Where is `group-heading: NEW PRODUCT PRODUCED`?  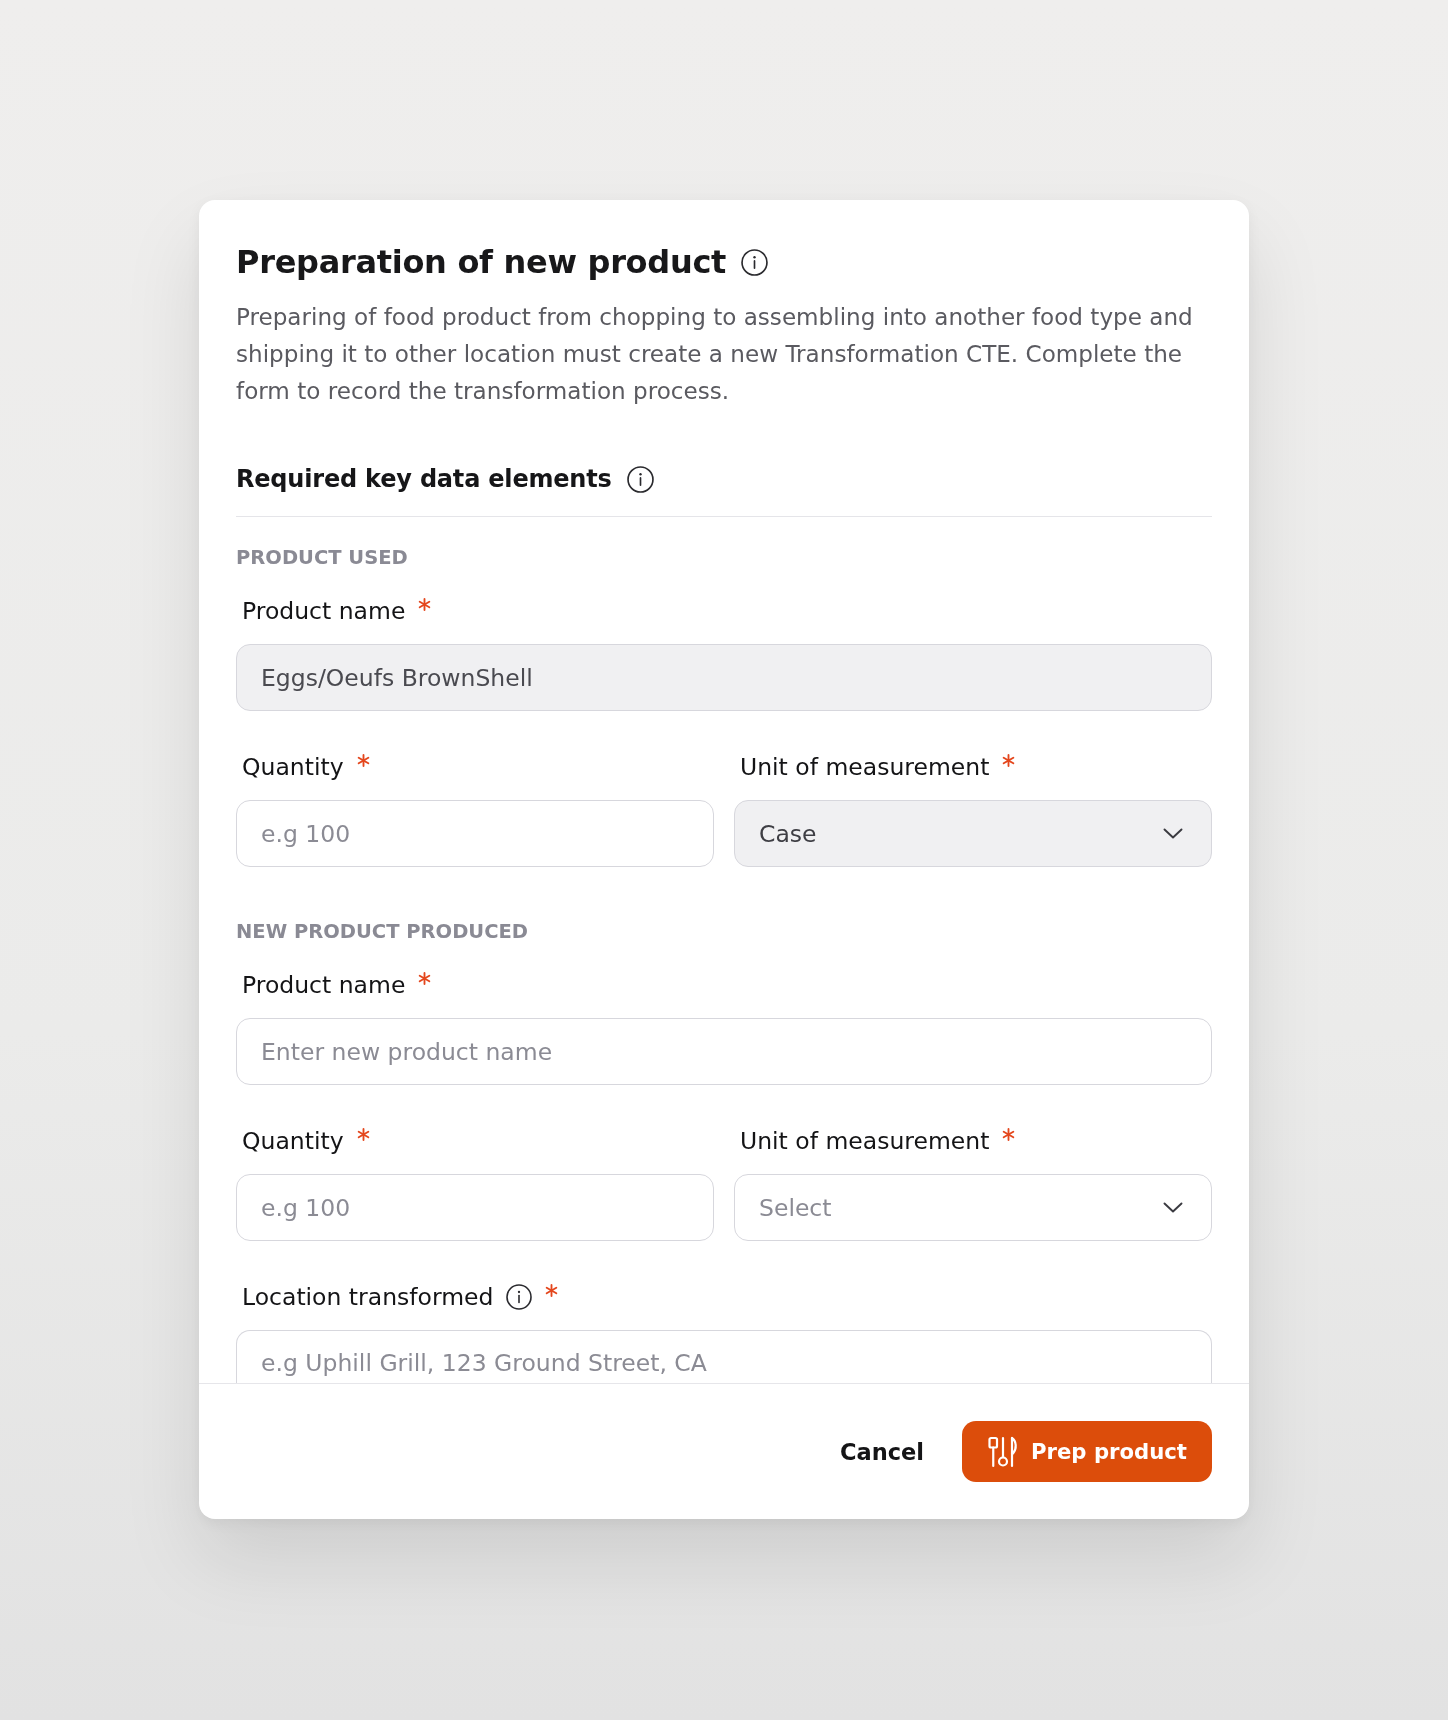
group-heading: NEW PRODUCT PRODUCED is located at coordinates (382, 932).